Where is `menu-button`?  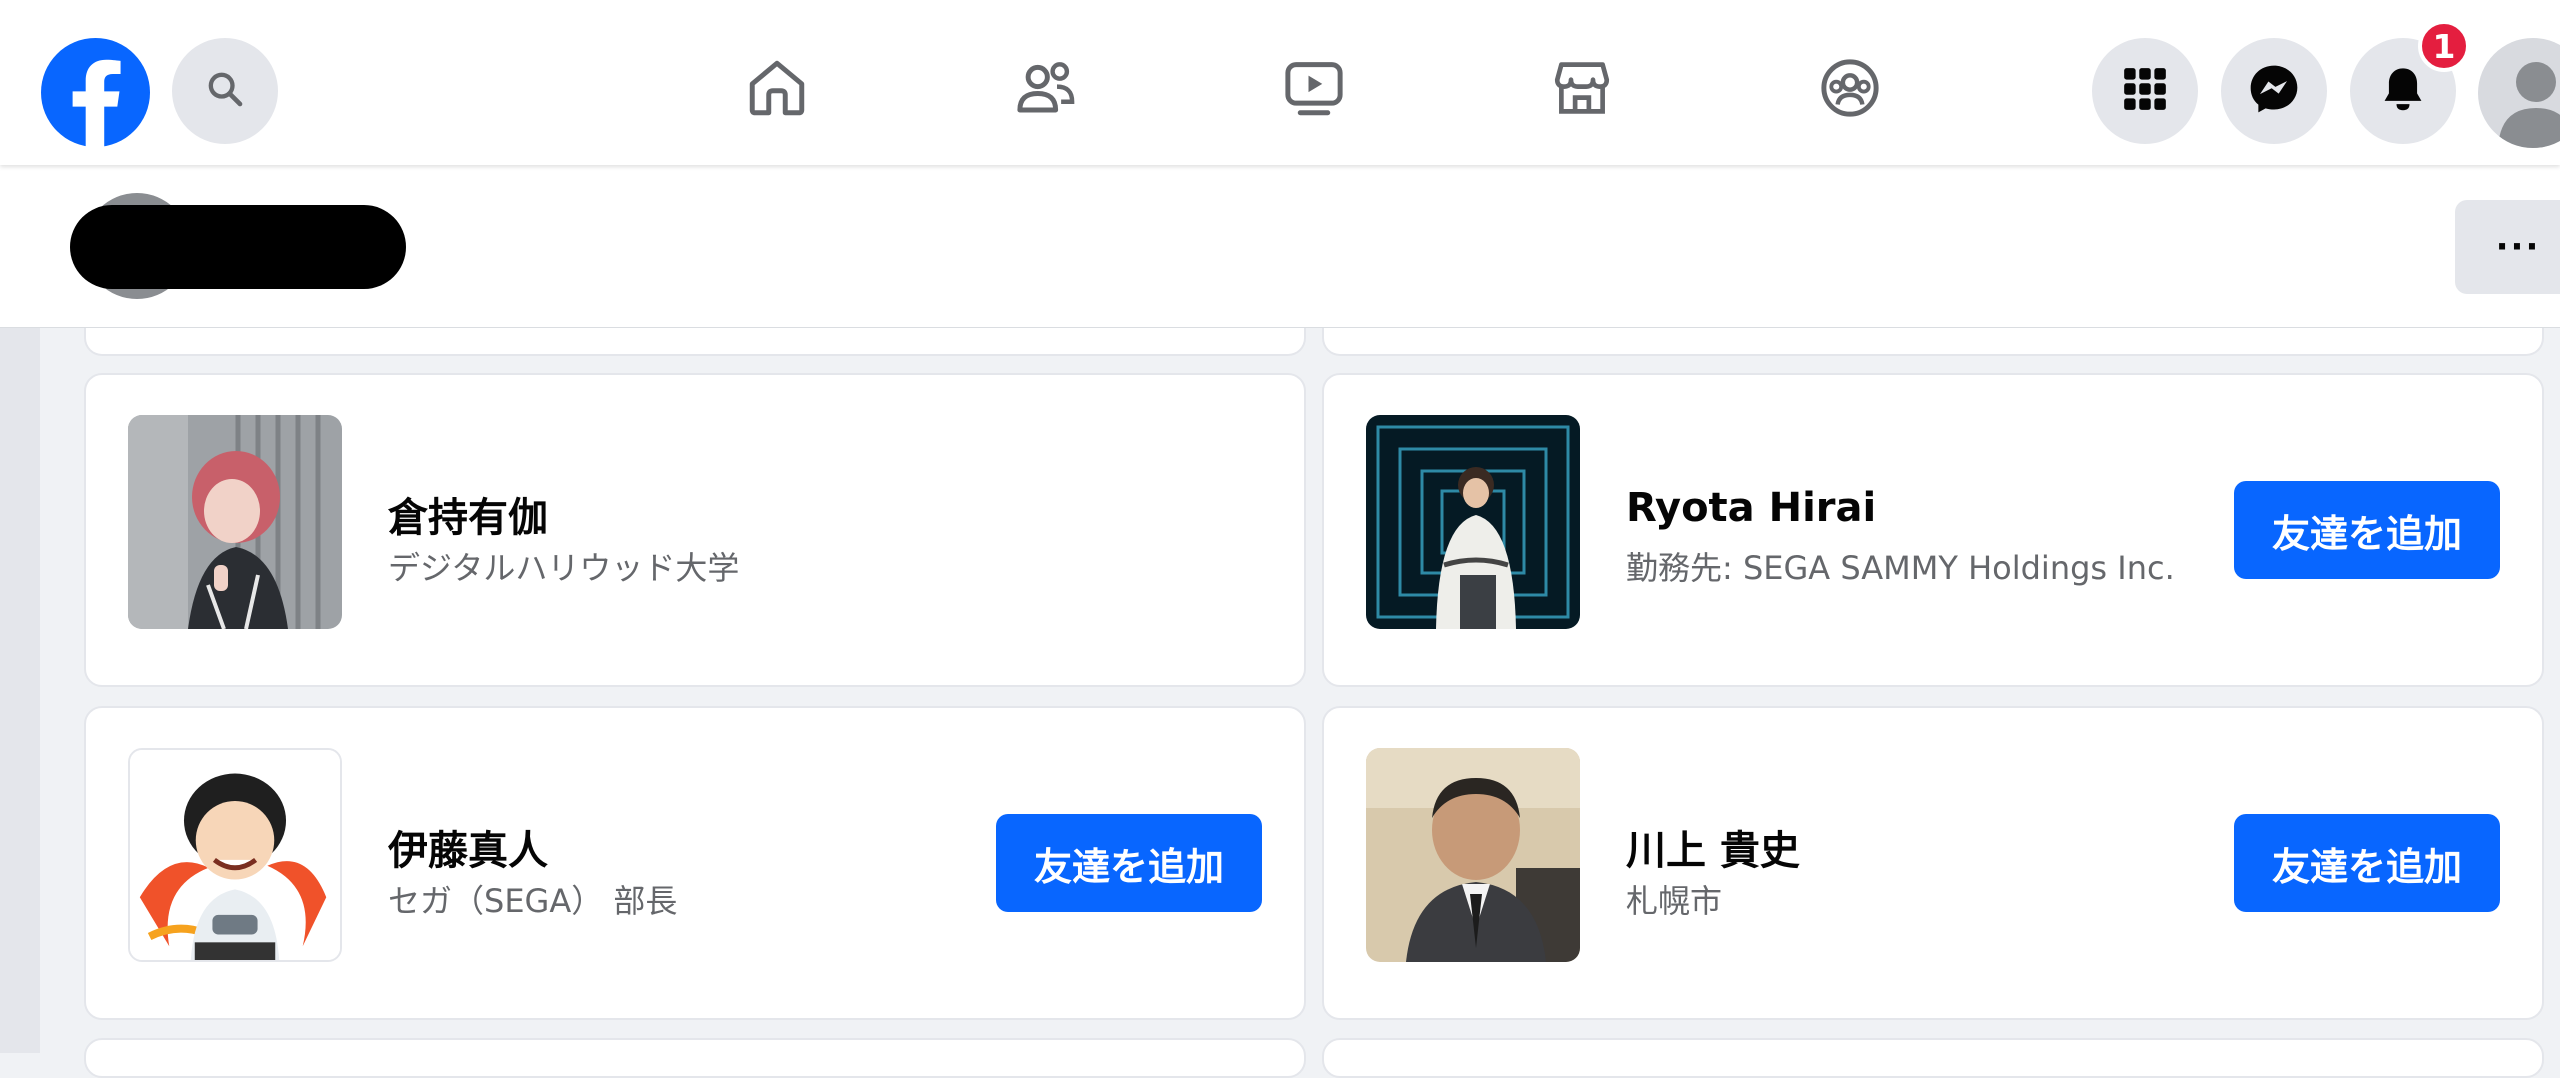
menu-button is located at coordinates (2145, 91).